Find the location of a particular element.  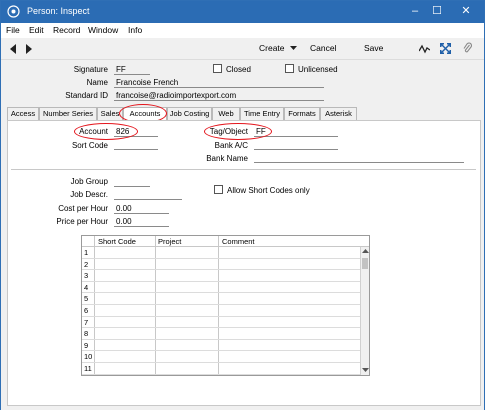

cost-per-hour-label: Cost per Hour is located at coordinates (83, 208).